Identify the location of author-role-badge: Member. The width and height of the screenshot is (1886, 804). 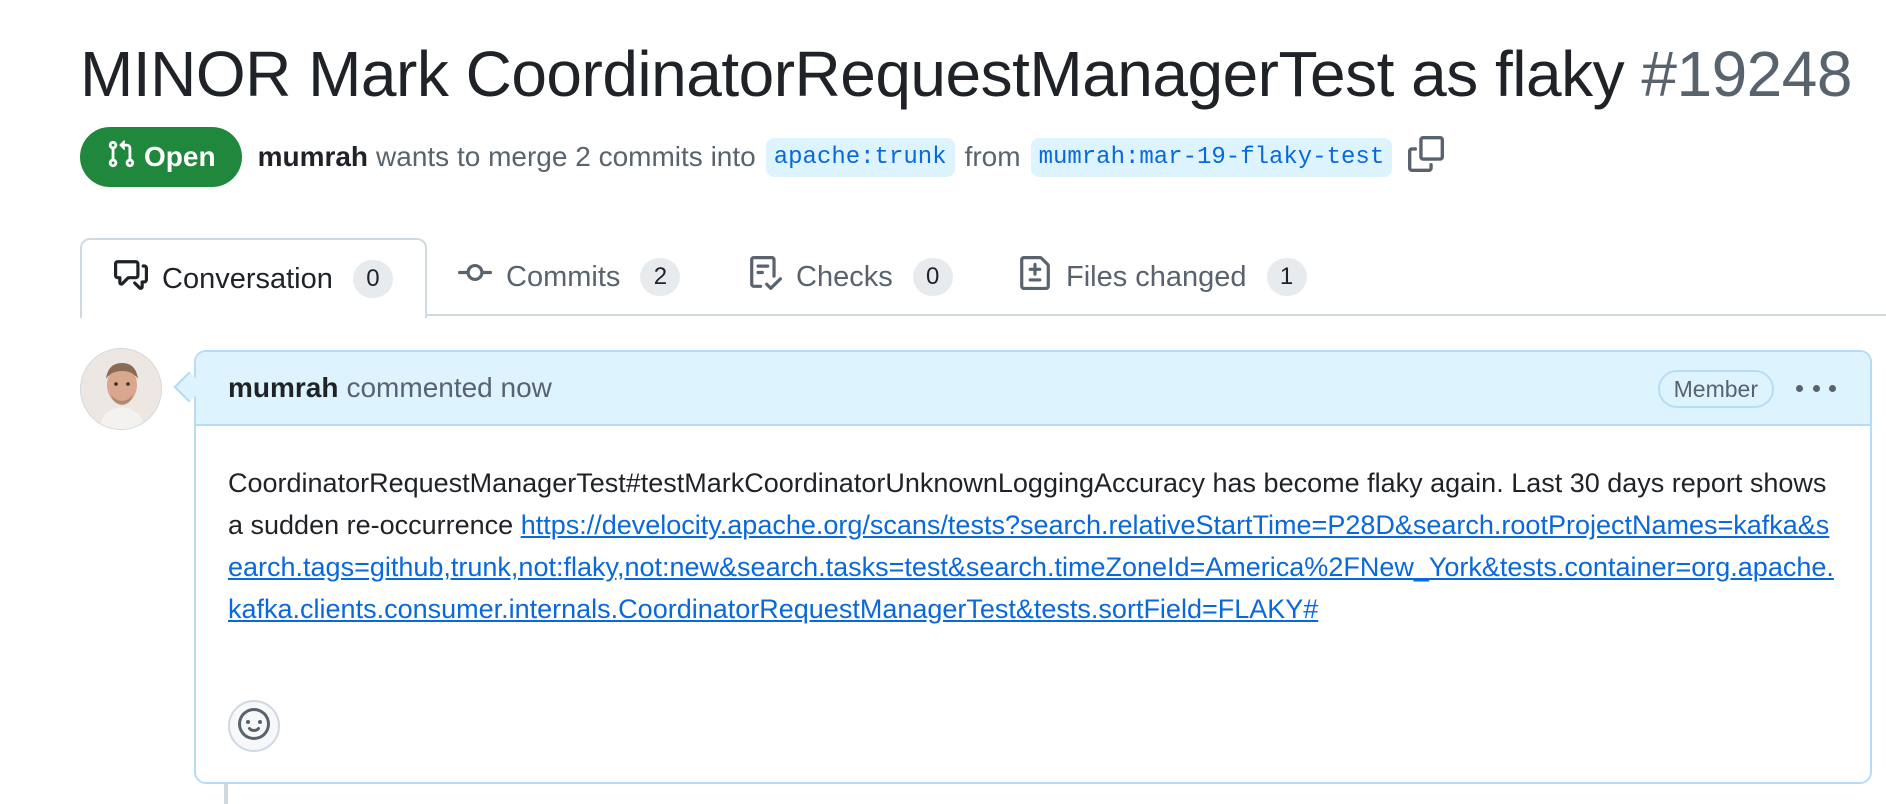
(1715, 389).